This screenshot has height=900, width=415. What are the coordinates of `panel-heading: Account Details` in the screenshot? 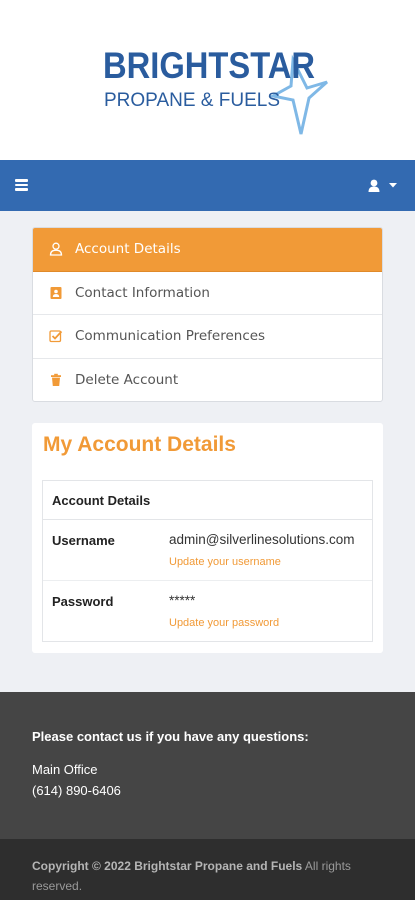 It's located at (207, 500).